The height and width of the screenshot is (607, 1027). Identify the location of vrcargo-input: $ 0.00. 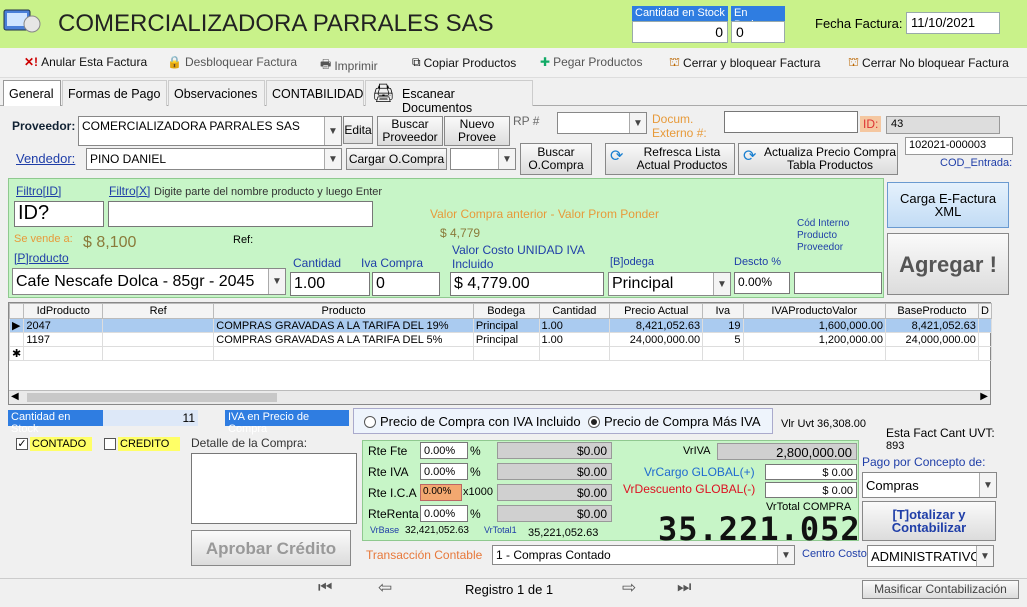
(811, 472).